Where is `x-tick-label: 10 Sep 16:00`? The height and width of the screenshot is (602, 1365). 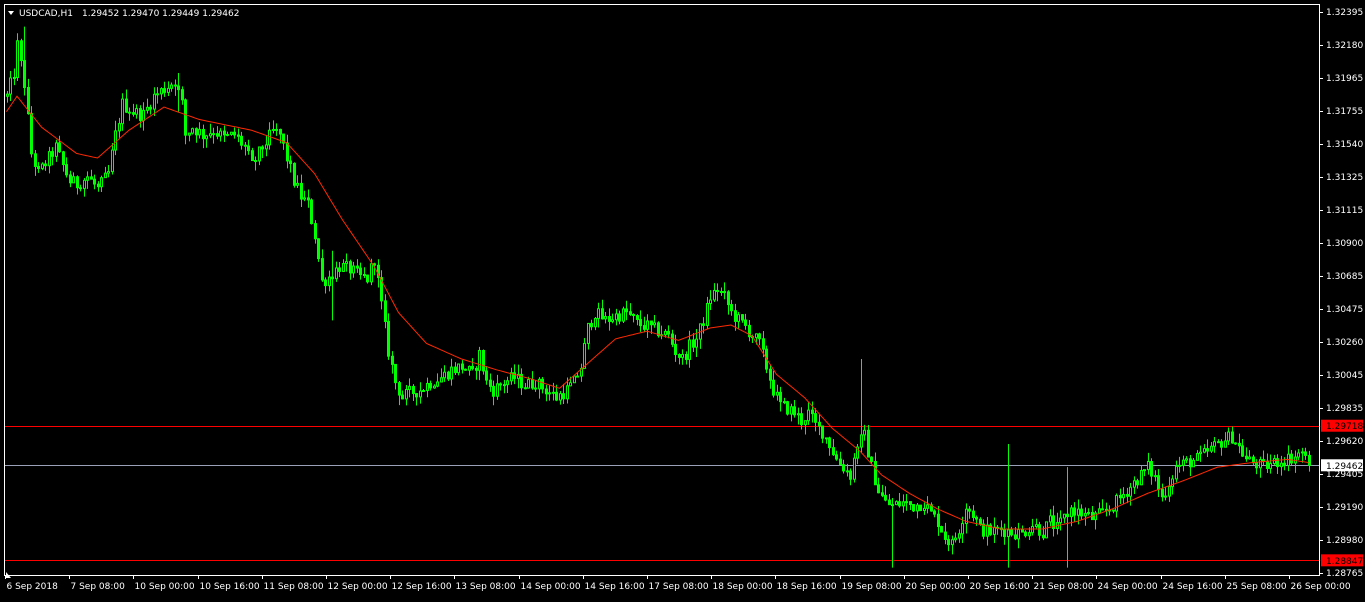
x-tick-label: 10 Sep 16:00 is located at coordinates (230, 587).